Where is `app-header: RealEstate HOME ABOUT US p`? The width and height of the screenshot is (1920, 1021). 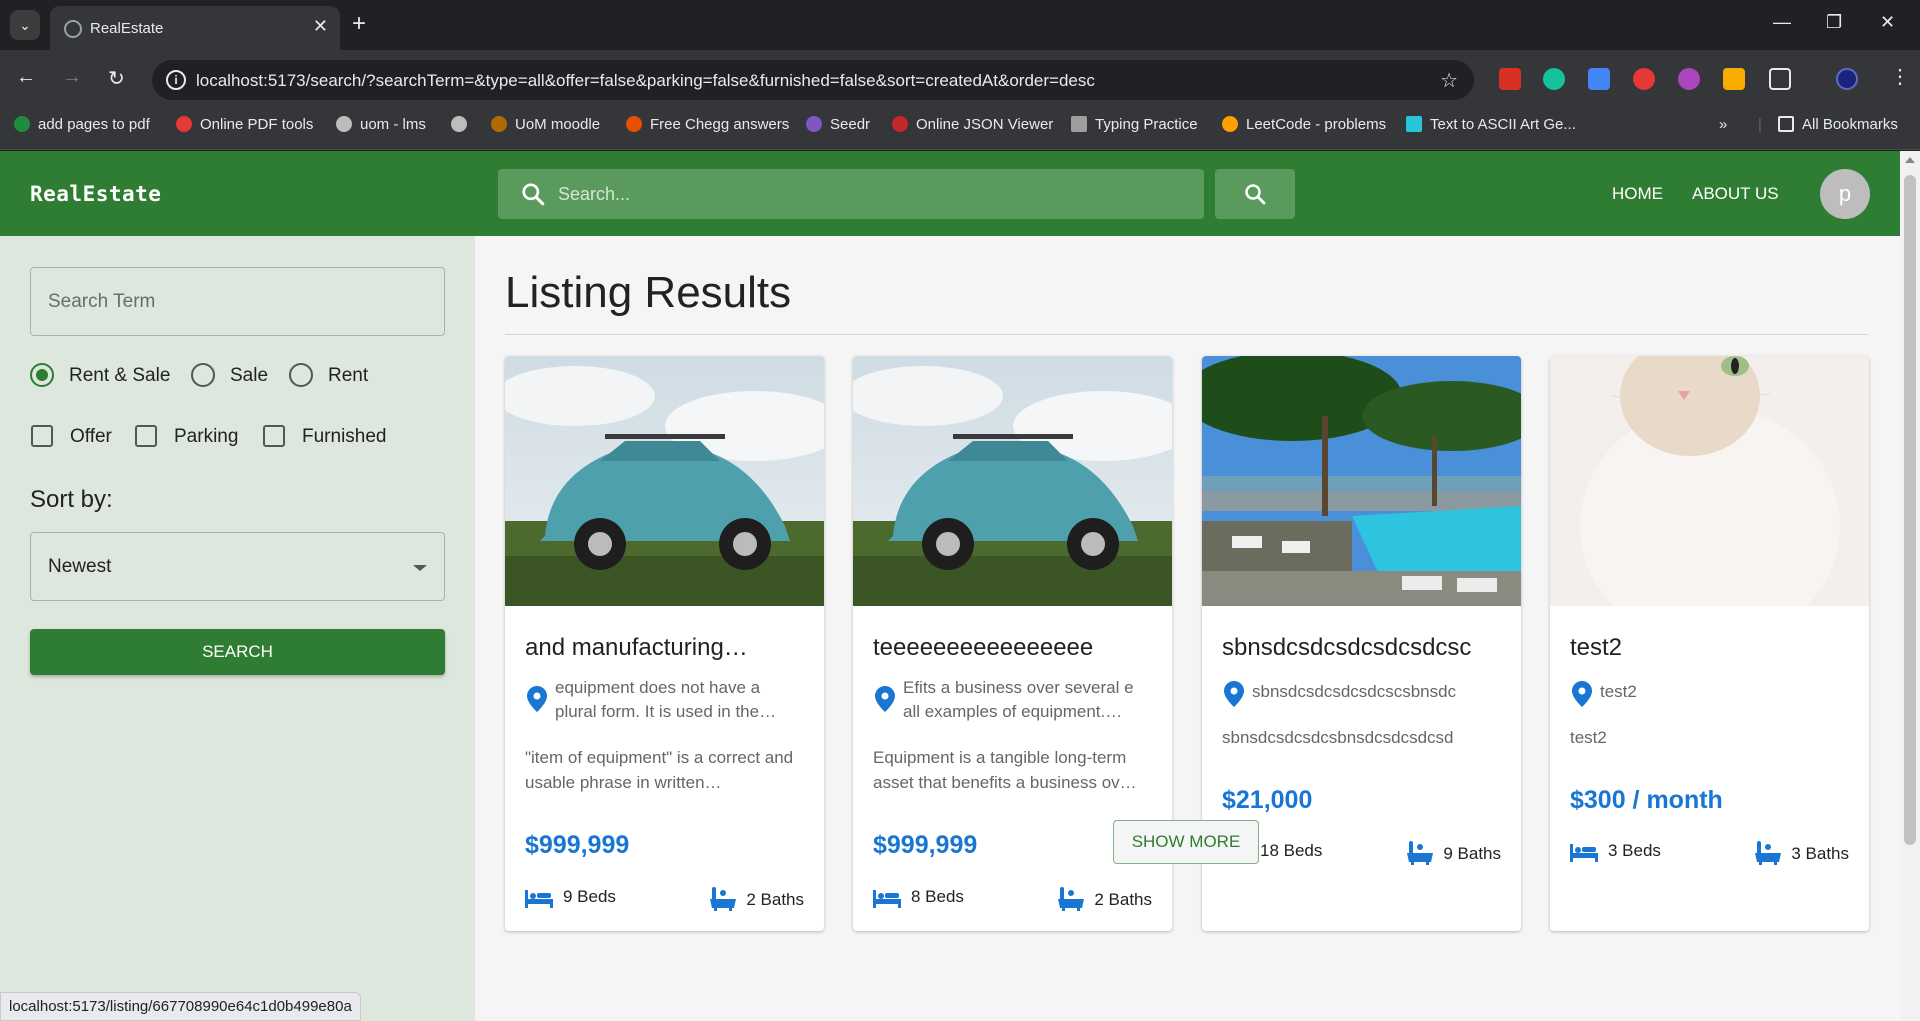
app-header: RealEstate HOME ABOUT US p is located at coordinates (950, 193).